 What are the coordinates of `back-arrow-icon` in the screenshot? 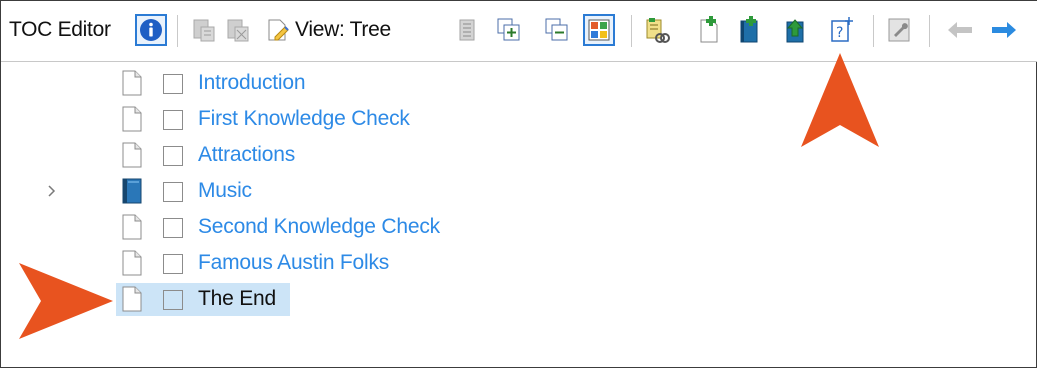 It's located at (960, 30).